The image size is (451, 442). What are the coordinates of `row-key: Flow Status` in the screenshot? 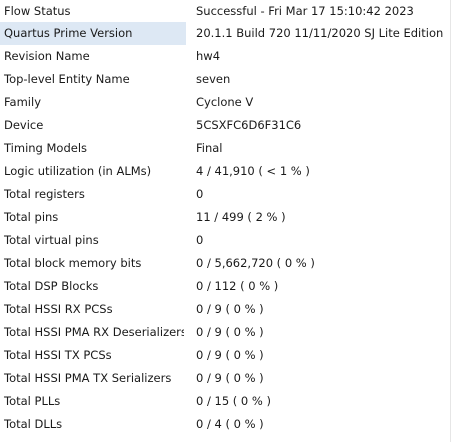 It's located at (37, 11).